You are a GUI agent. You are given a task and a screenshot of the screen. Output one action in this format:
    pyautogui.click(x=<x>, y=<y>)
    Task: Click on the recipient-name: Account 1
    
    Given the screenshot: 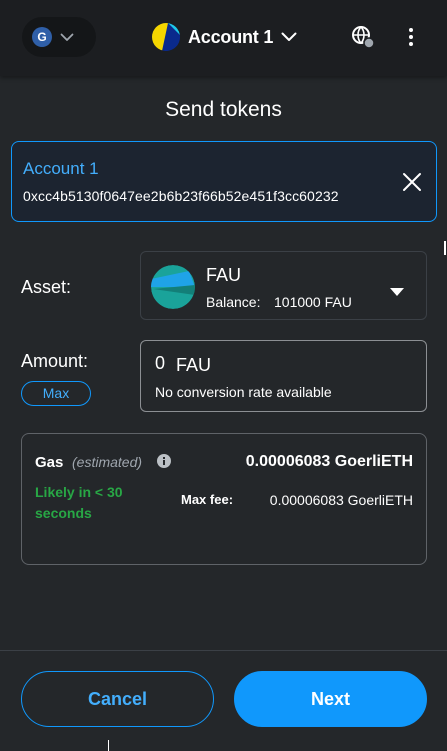 What is the action you would take?
    pyautogui.click(x=61, y=168)
    